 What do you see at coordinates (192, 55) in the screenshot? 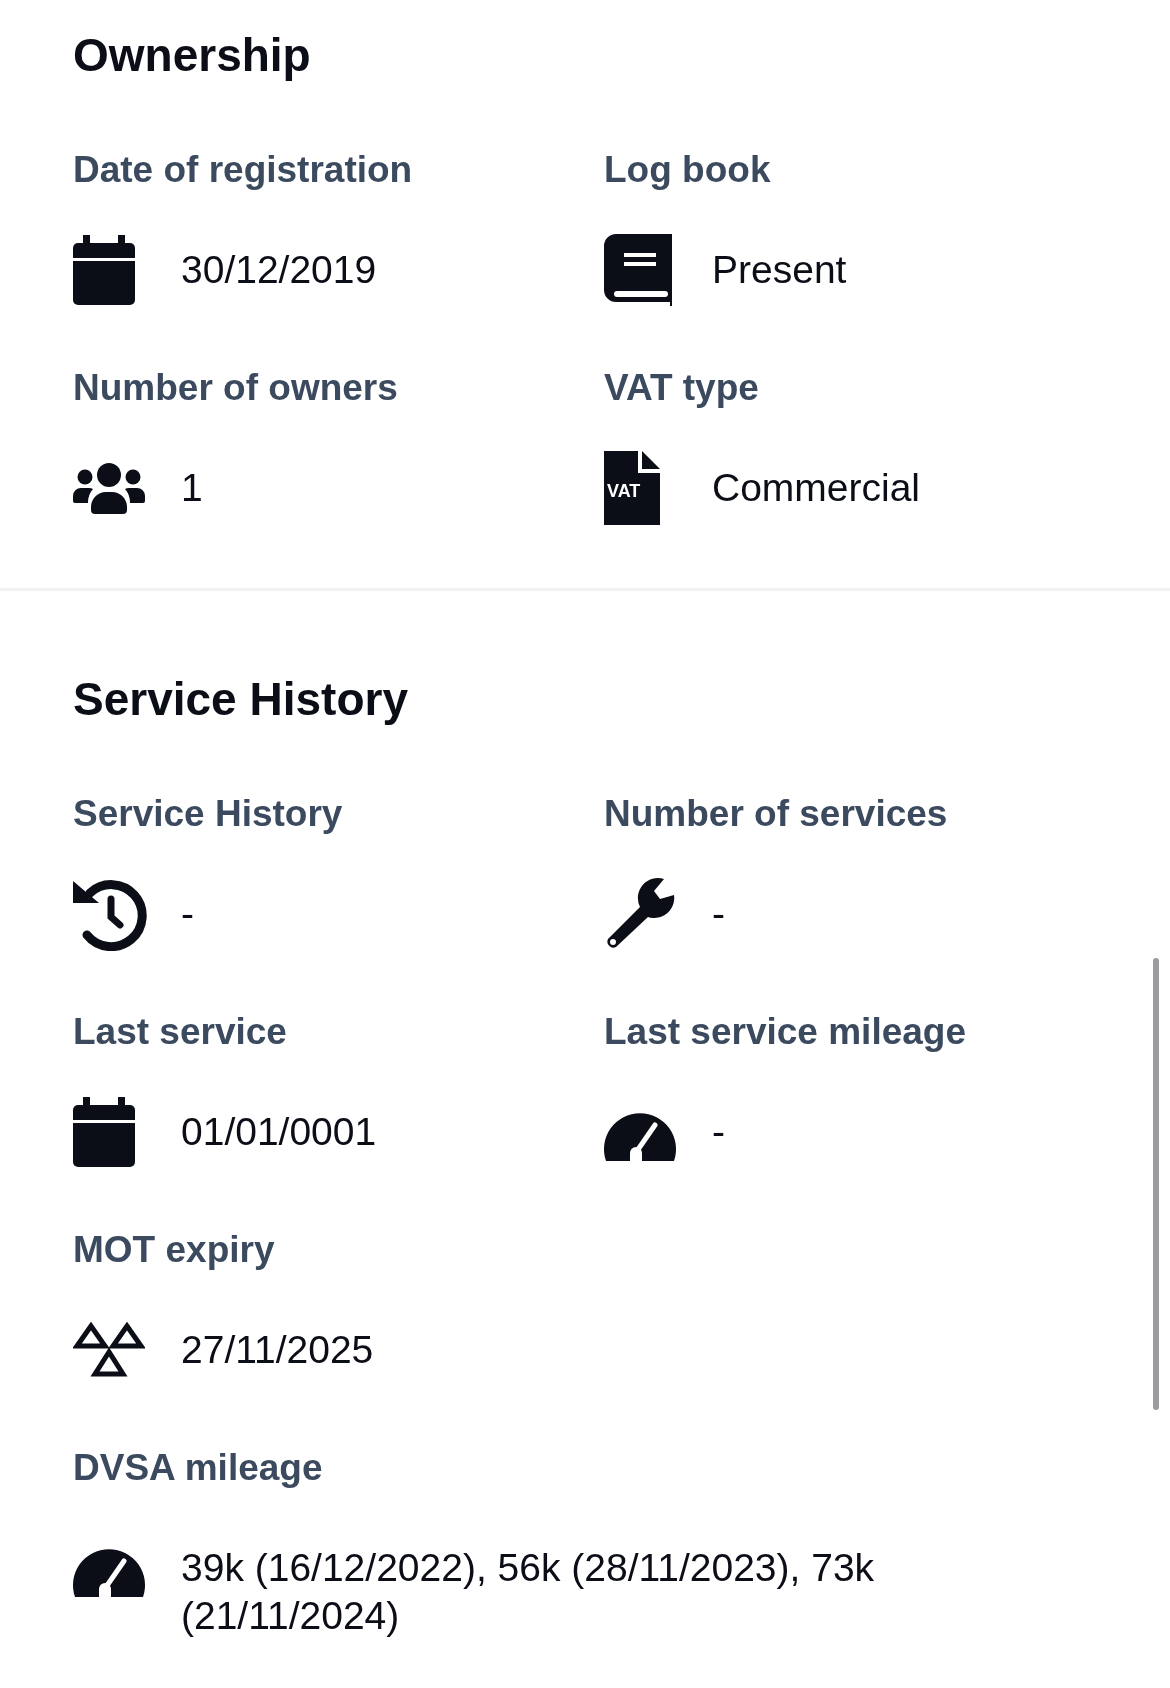
I see `section-title: Ownership` at bounding box center [192, 55].